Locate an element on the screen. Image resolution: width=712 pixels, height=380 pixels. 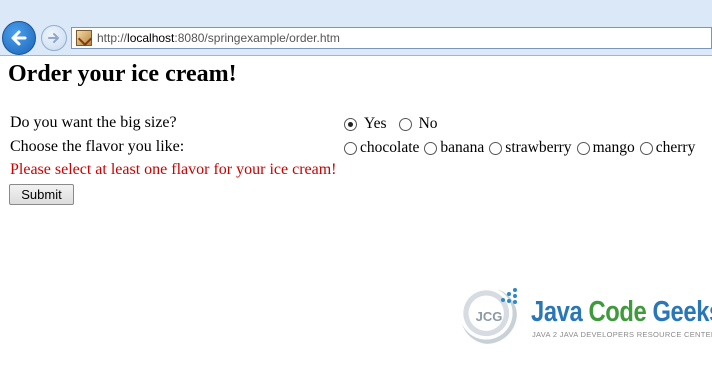
size-option-label: Yes is located at coordinates (375, 123).